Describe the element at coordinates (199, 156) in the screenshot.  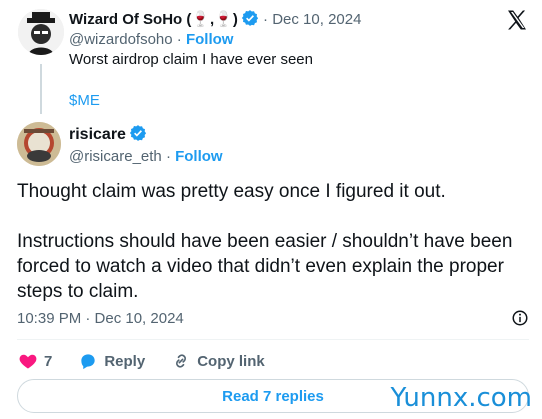
I see `main-follow-link: Follow` at that location.